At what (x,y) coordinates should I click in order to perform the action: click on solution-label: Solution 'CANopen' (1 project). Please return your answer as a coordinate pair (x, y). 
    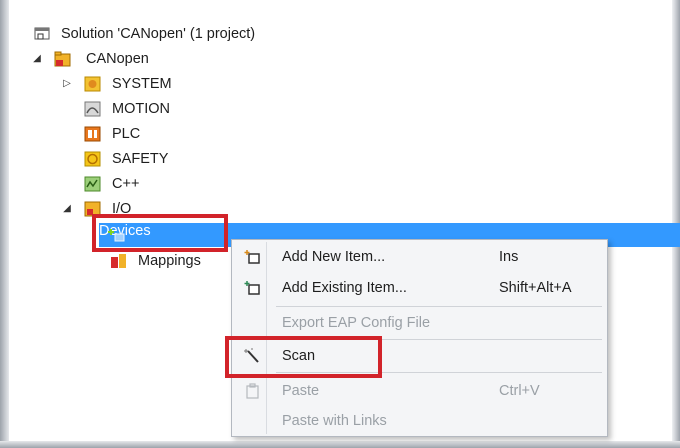
    Looking at the image, I should click on (158, 34).